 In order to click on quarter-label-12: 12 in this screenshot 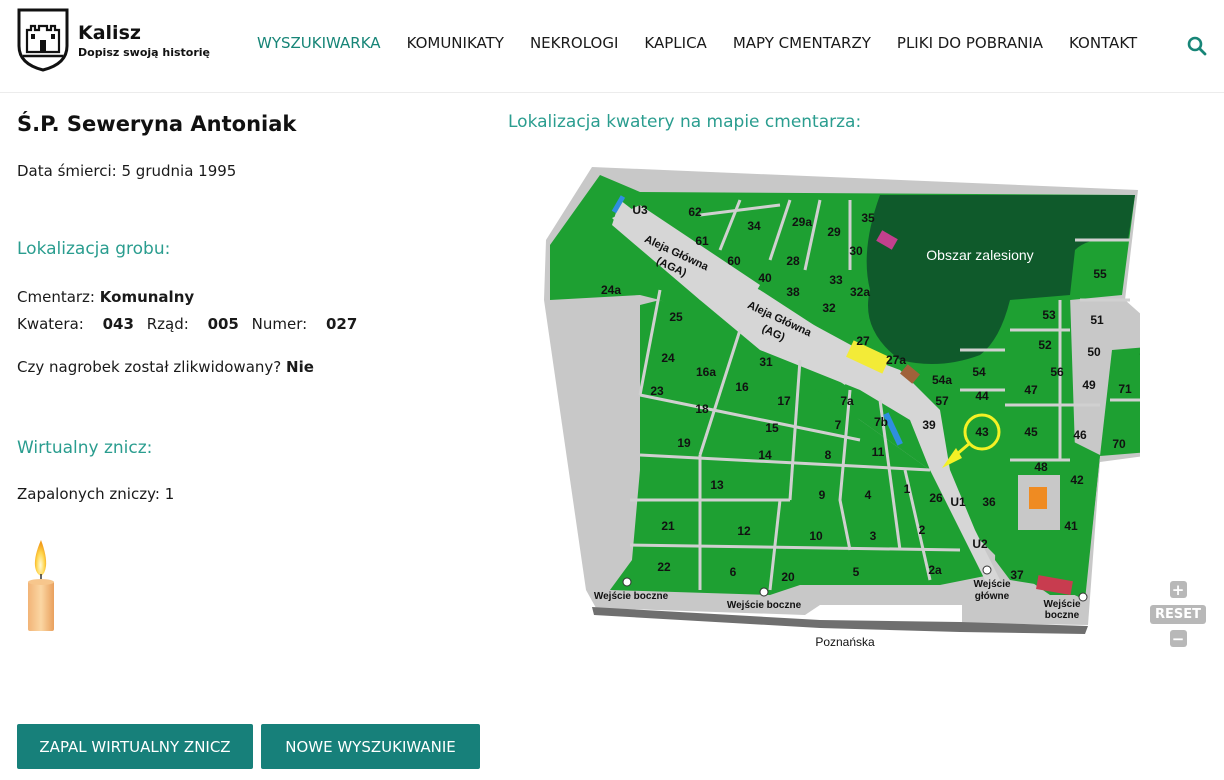, I will do `click(744, 531)`.